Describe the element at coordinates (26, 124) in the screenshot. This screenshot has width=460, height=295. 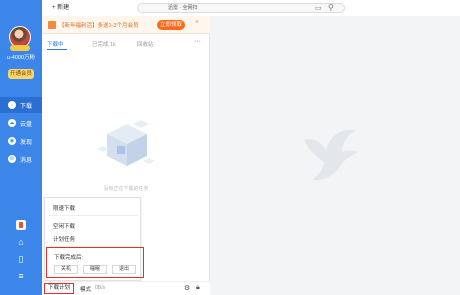
I see `sidebar-item-label: 云盘` at that location.